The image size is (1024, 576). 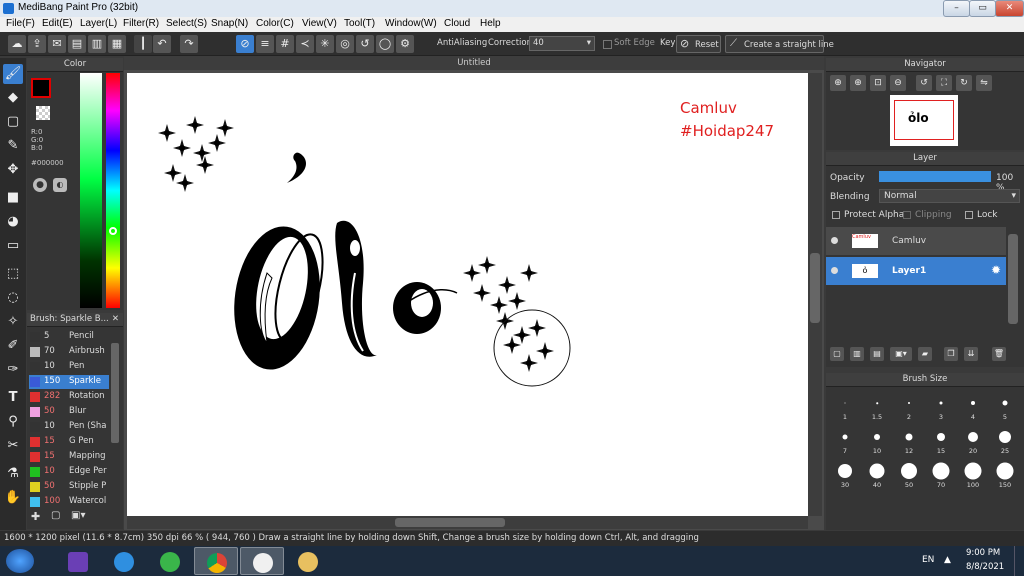 I want to click on magic-wand-icon: ✧, so click(x=13, y=322).